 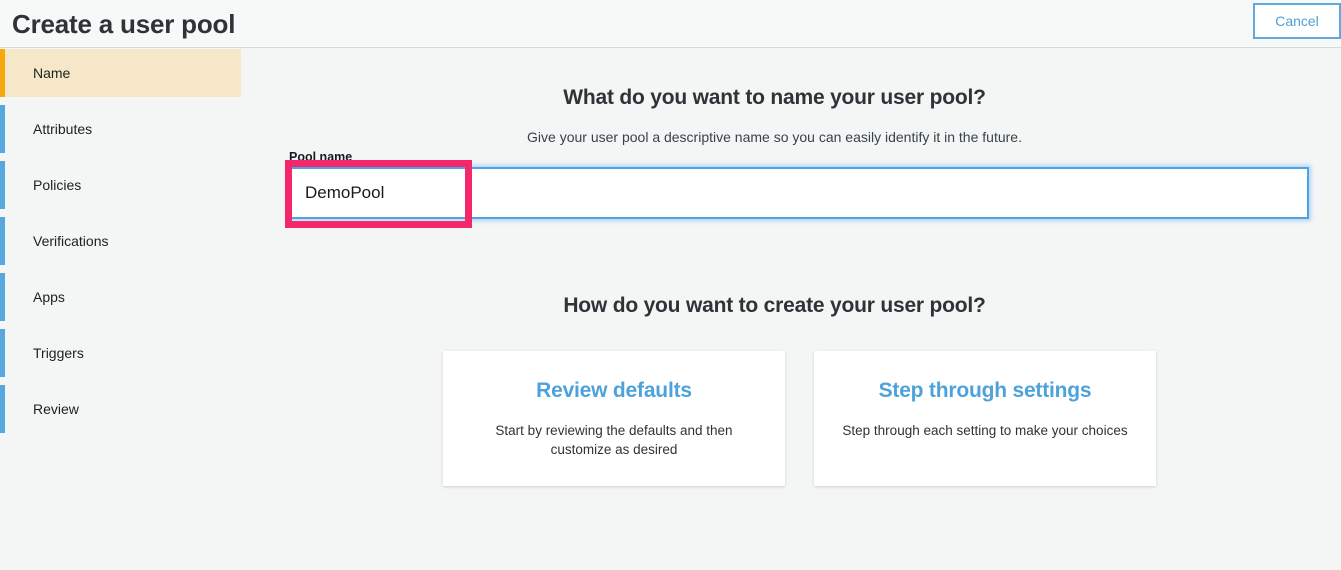 I want to click on app-header: Create a user pool Cancel, so click(x=670, y=24).